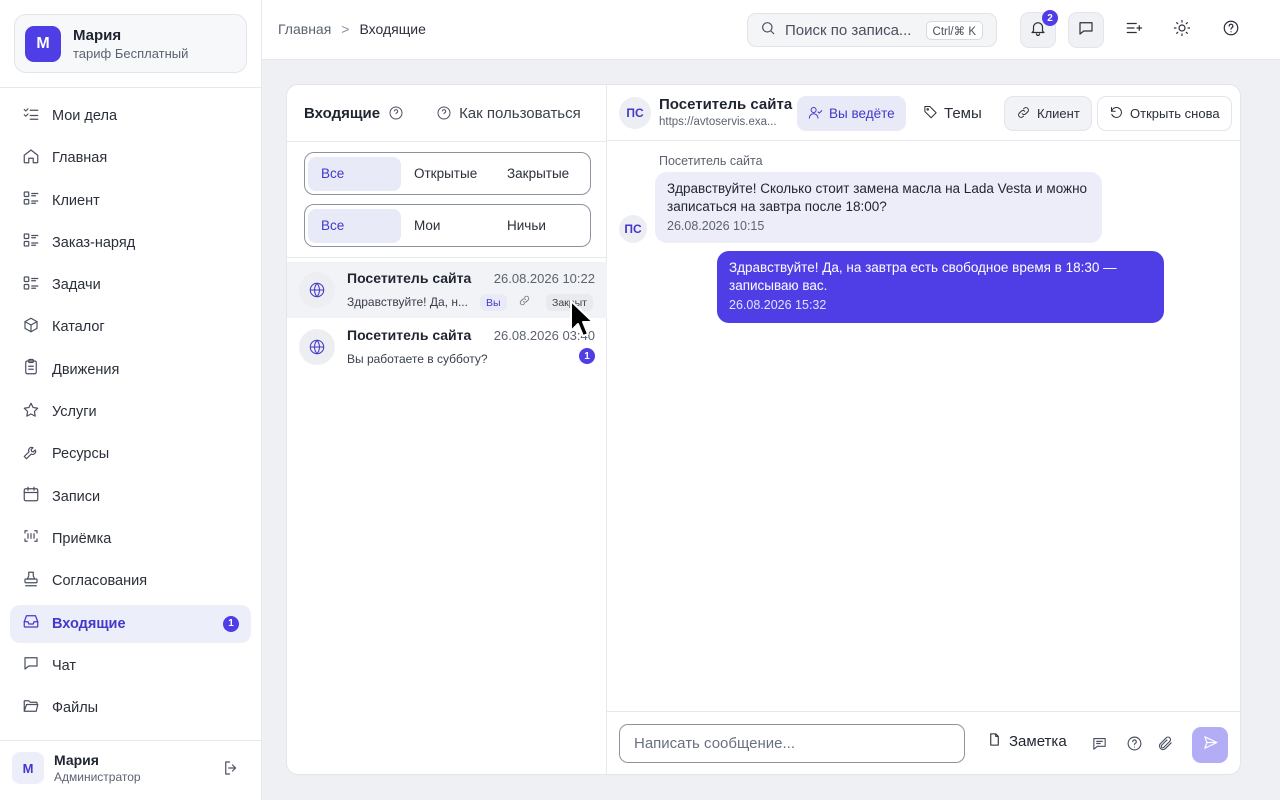 The height and width of the screenshot is (800, 1280). Describe the element at coordinates (952, 113) in the screenshot. I see `topics-button: Темы` at that location.